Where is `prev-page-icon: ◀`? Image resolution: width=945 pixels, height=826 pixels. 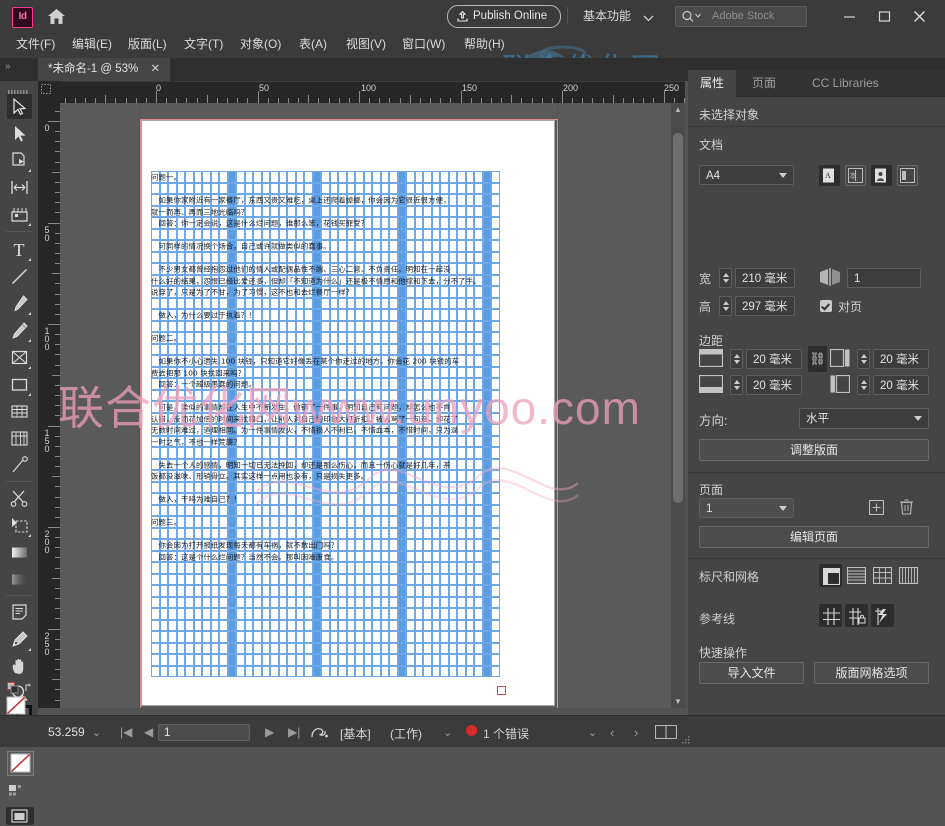 prev-page-icon: ◀ is located at coordinates (148, 732).